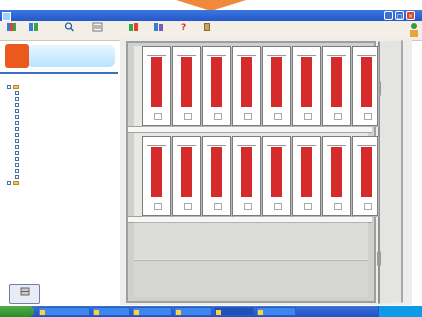 This screenshot has height=317, width=422. Describe the element at coordinates (410, 15) in the screenshot. I see `close-button: ×` at that location.